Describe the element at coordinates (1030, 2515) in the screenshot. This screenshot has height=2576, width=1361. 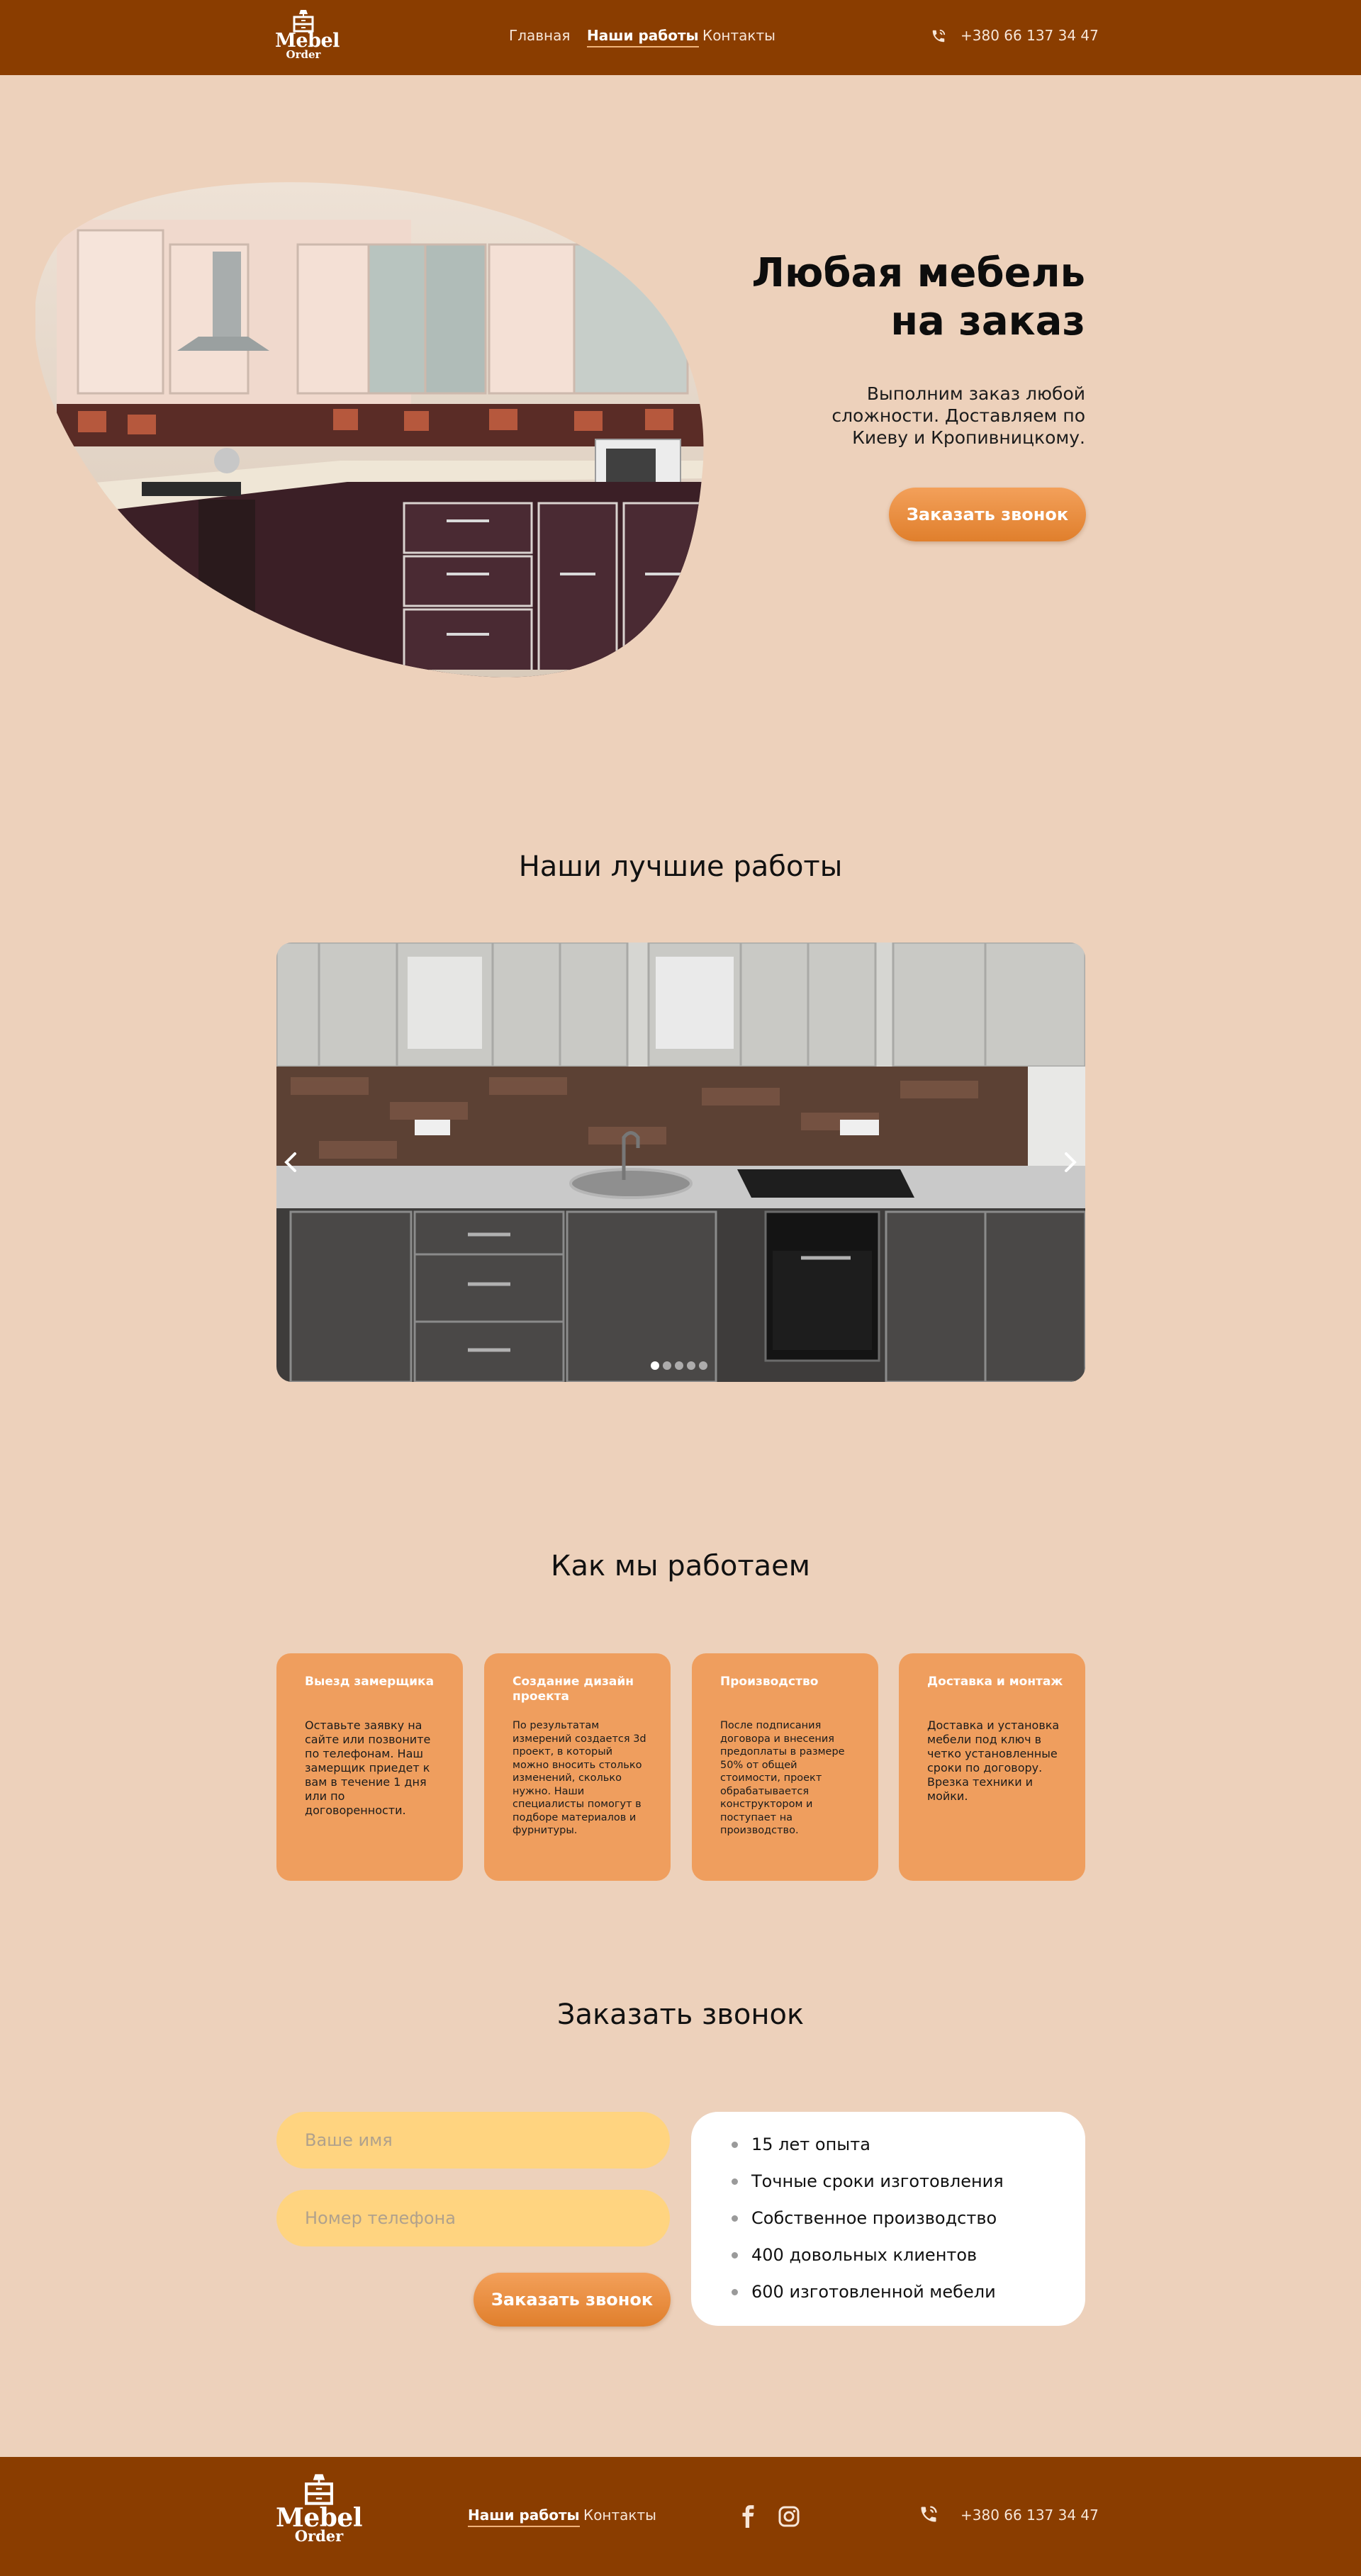
I see `footer-phone: +380 66 137 34 47` at that location.